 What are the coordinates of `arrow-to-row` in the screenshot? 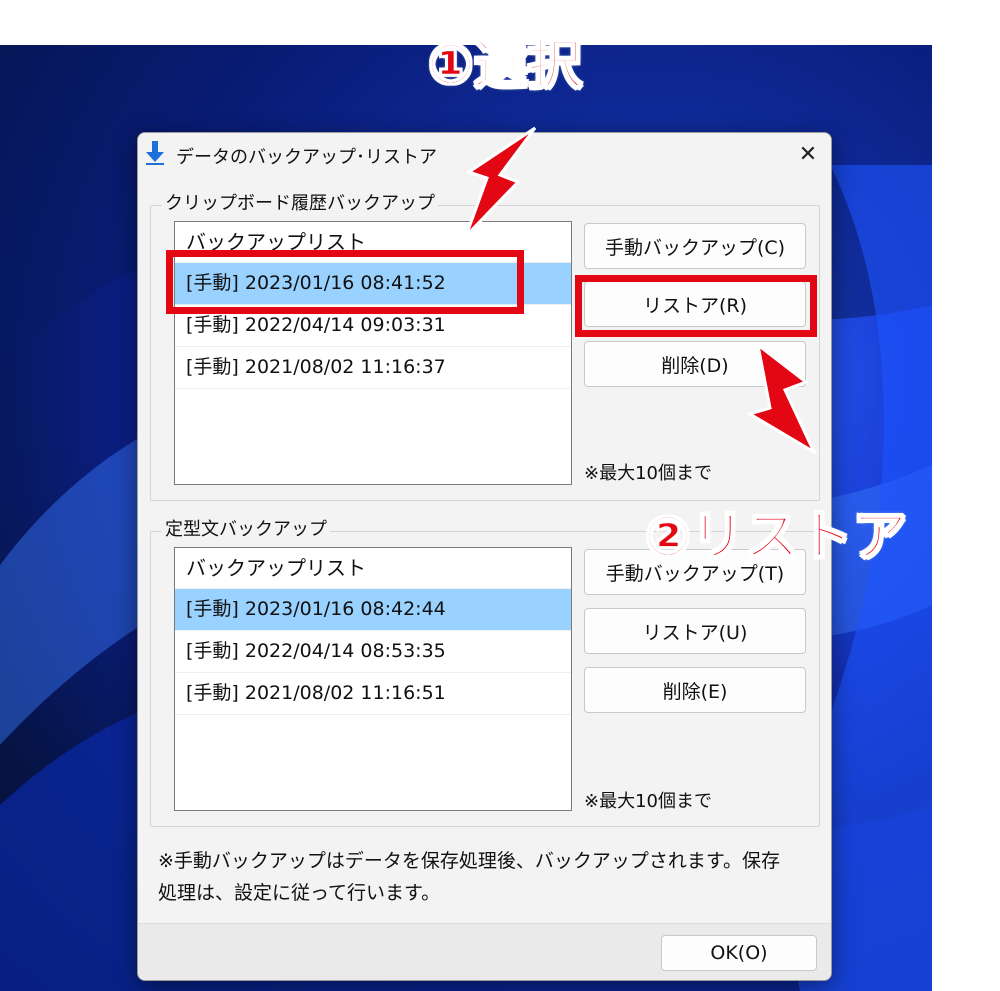 It's located at (500, 182).